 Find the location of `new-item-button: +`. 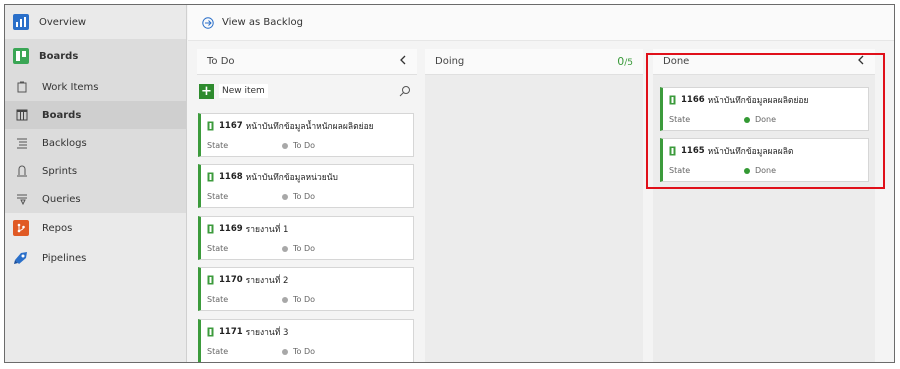

new-item-button: + is located at coordinates (206, 91).